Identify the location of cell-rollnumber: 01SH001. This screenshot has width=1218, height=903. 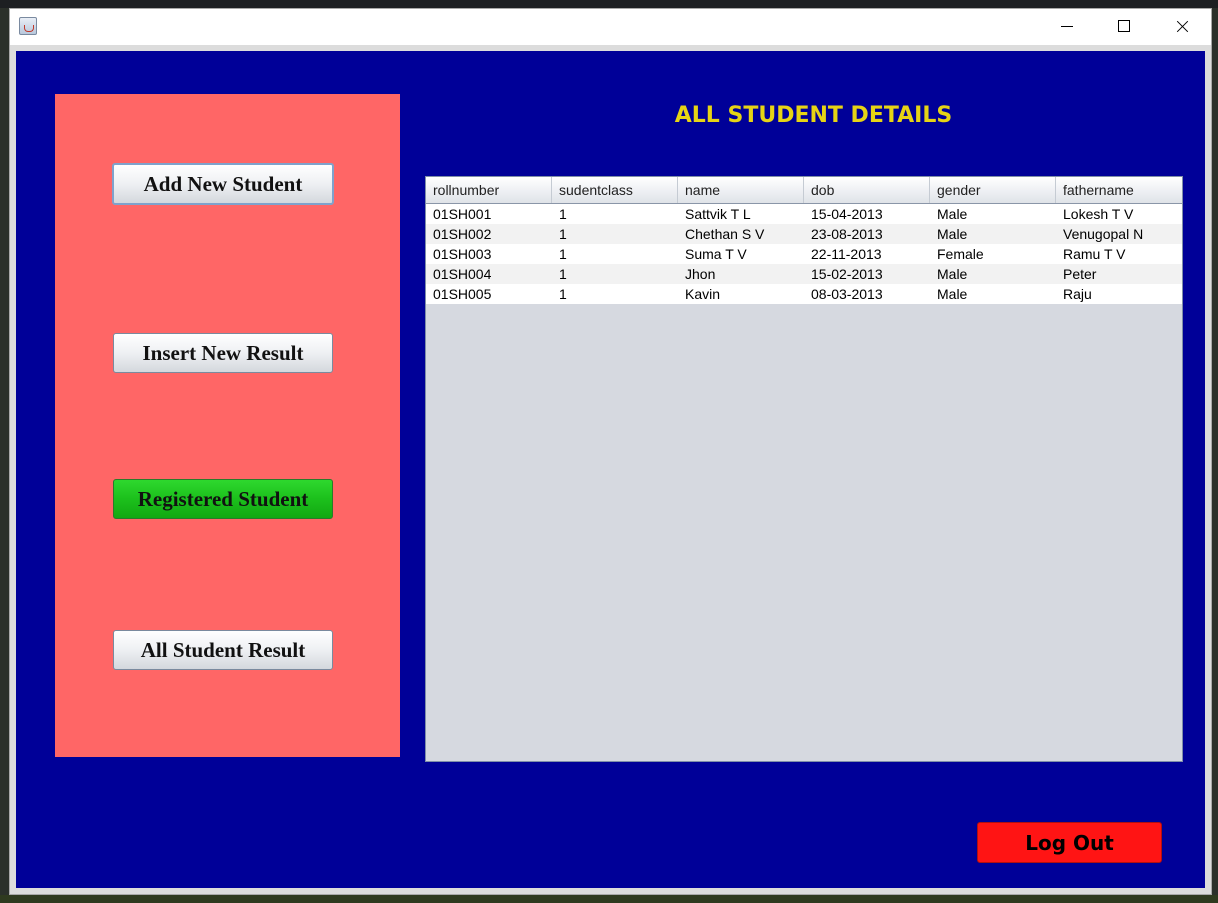
(462, 214).